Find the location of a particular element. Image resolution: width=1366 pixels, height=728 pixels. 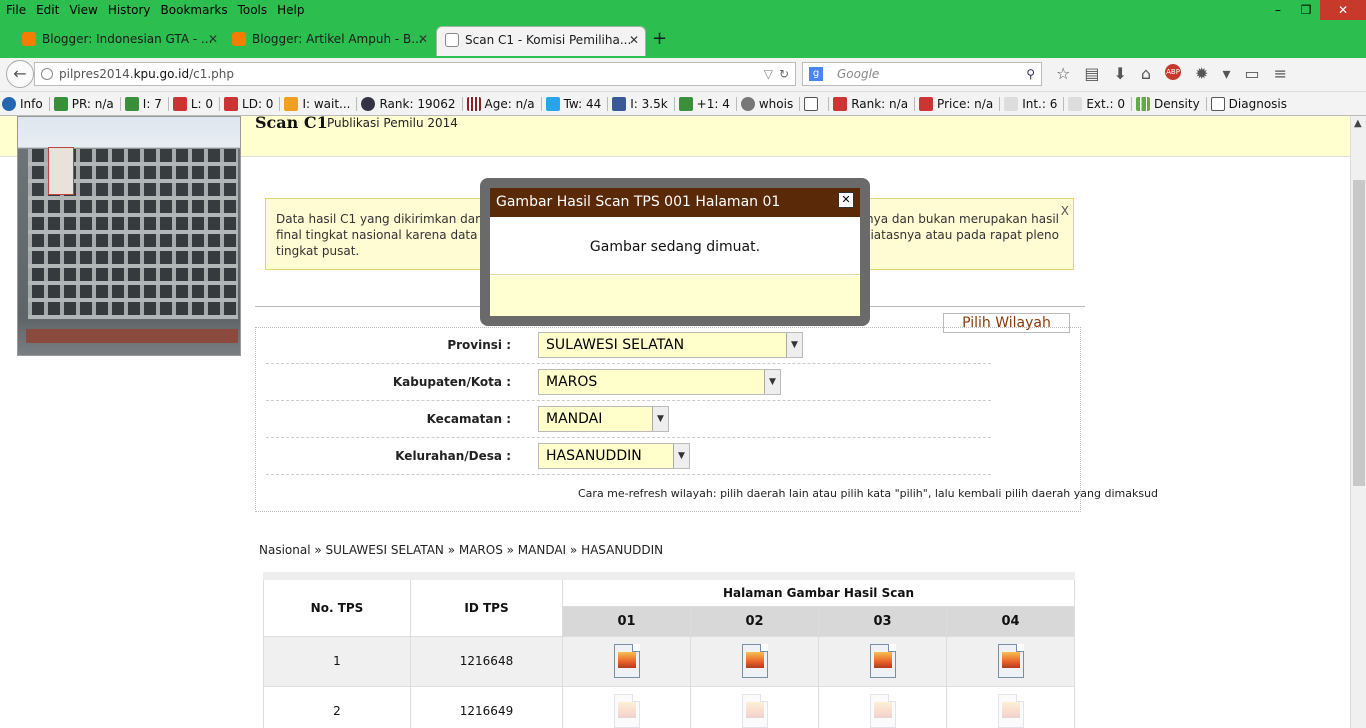

external-links-icon is located at coordinates (1075, 103).